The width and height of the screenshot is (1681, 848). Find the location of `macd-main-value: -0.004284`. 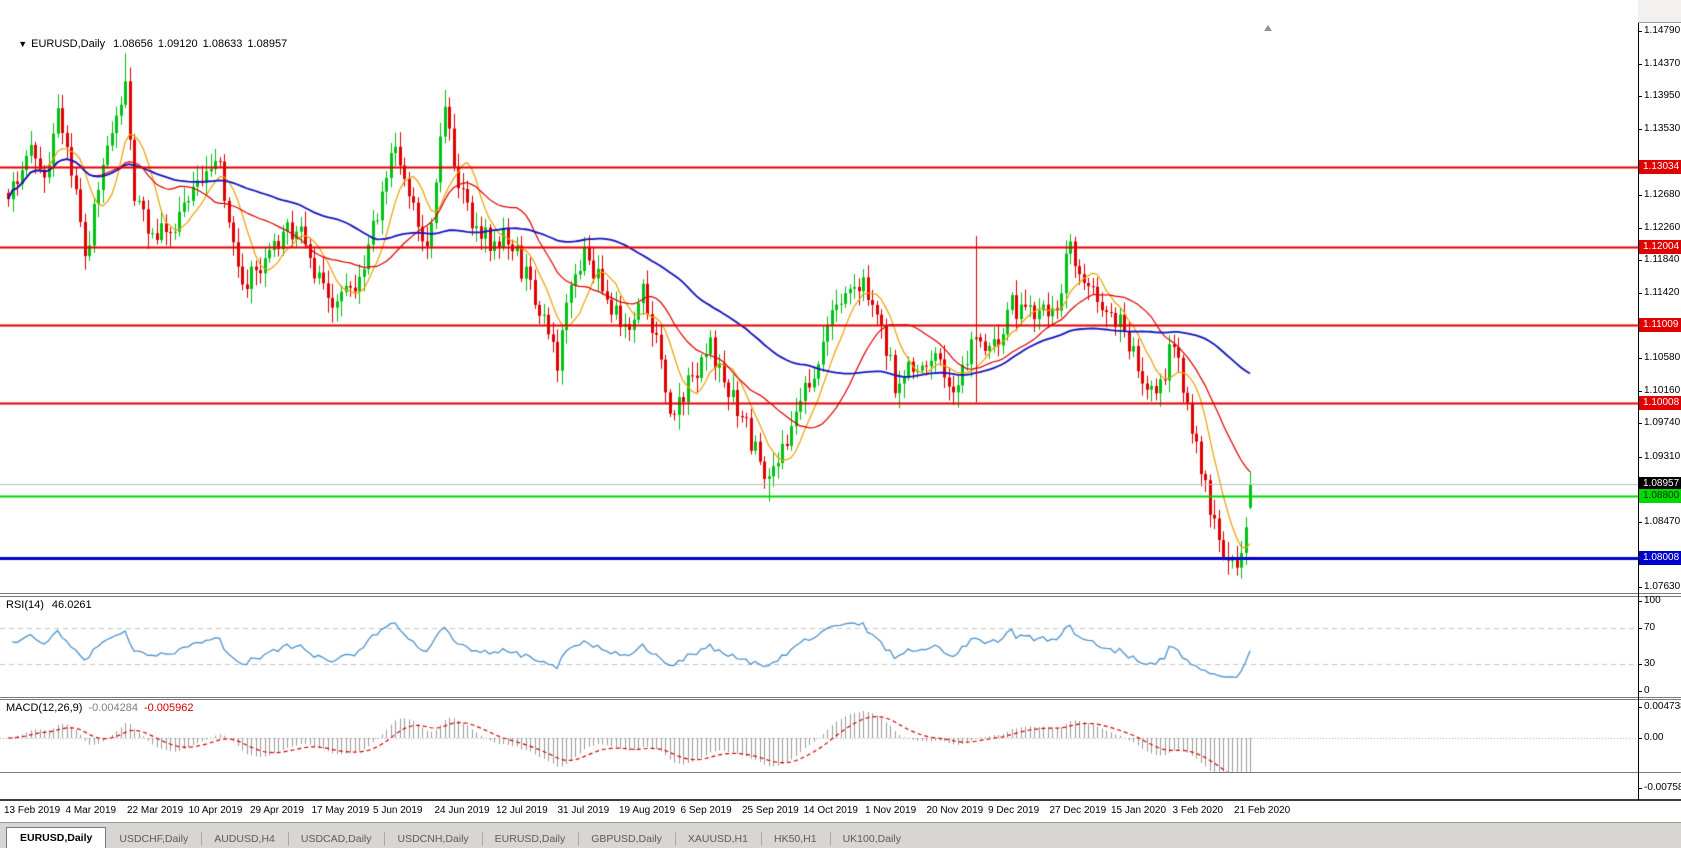

macd-main-value: -0.004284 is located at coordinates (113, 708).